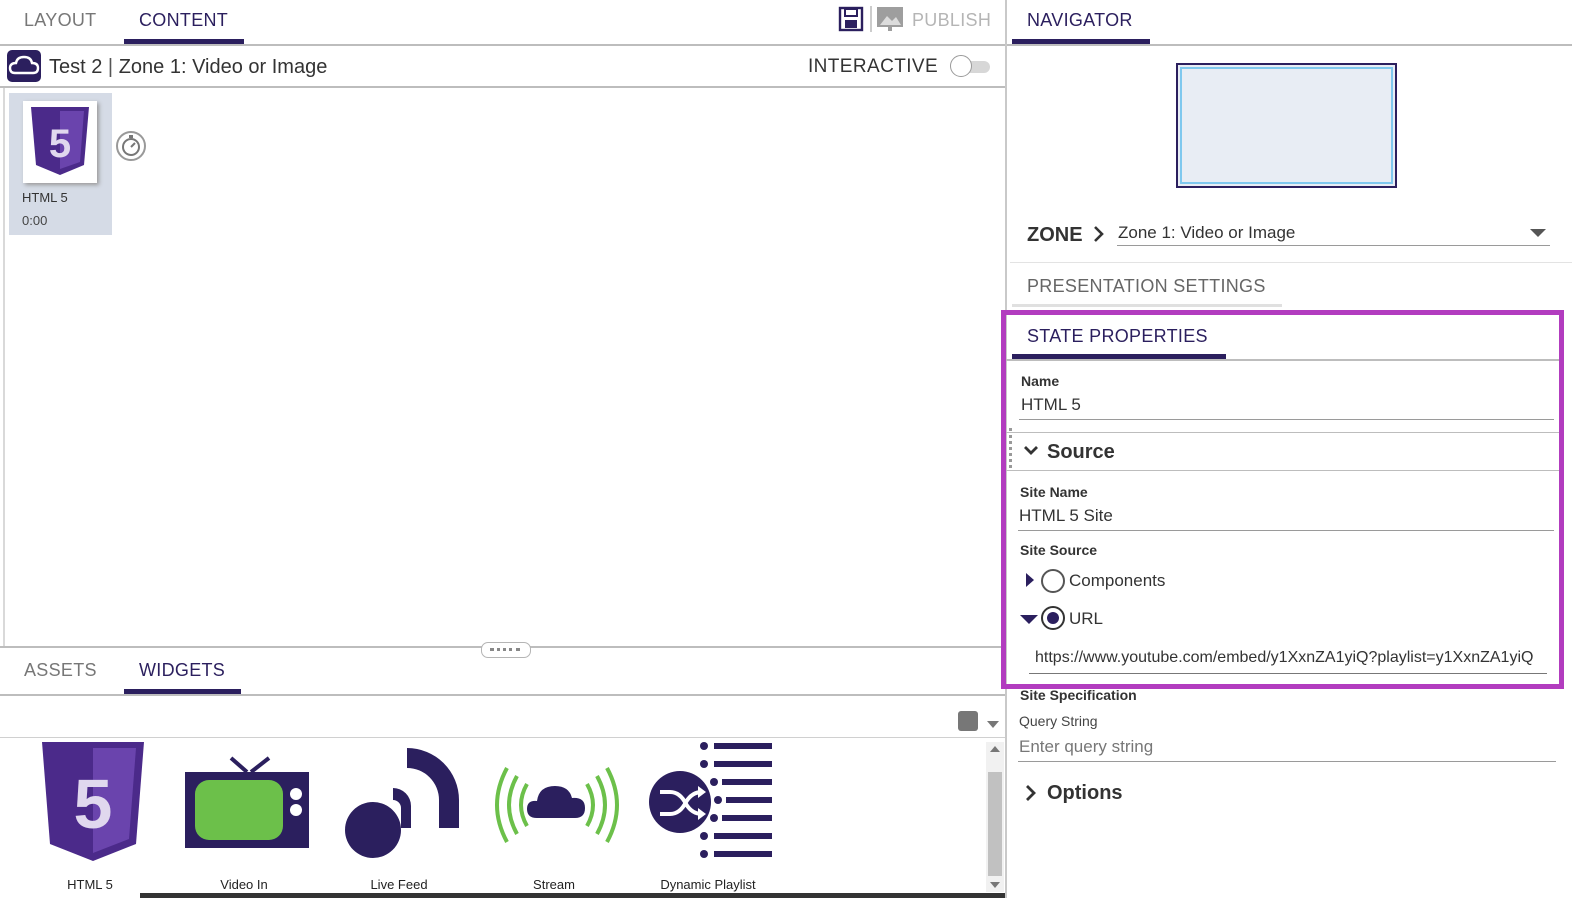  What do you see at coordinates (851, 19) in the screenshot?
I see `save-icon` at bounding box center [851, 19].